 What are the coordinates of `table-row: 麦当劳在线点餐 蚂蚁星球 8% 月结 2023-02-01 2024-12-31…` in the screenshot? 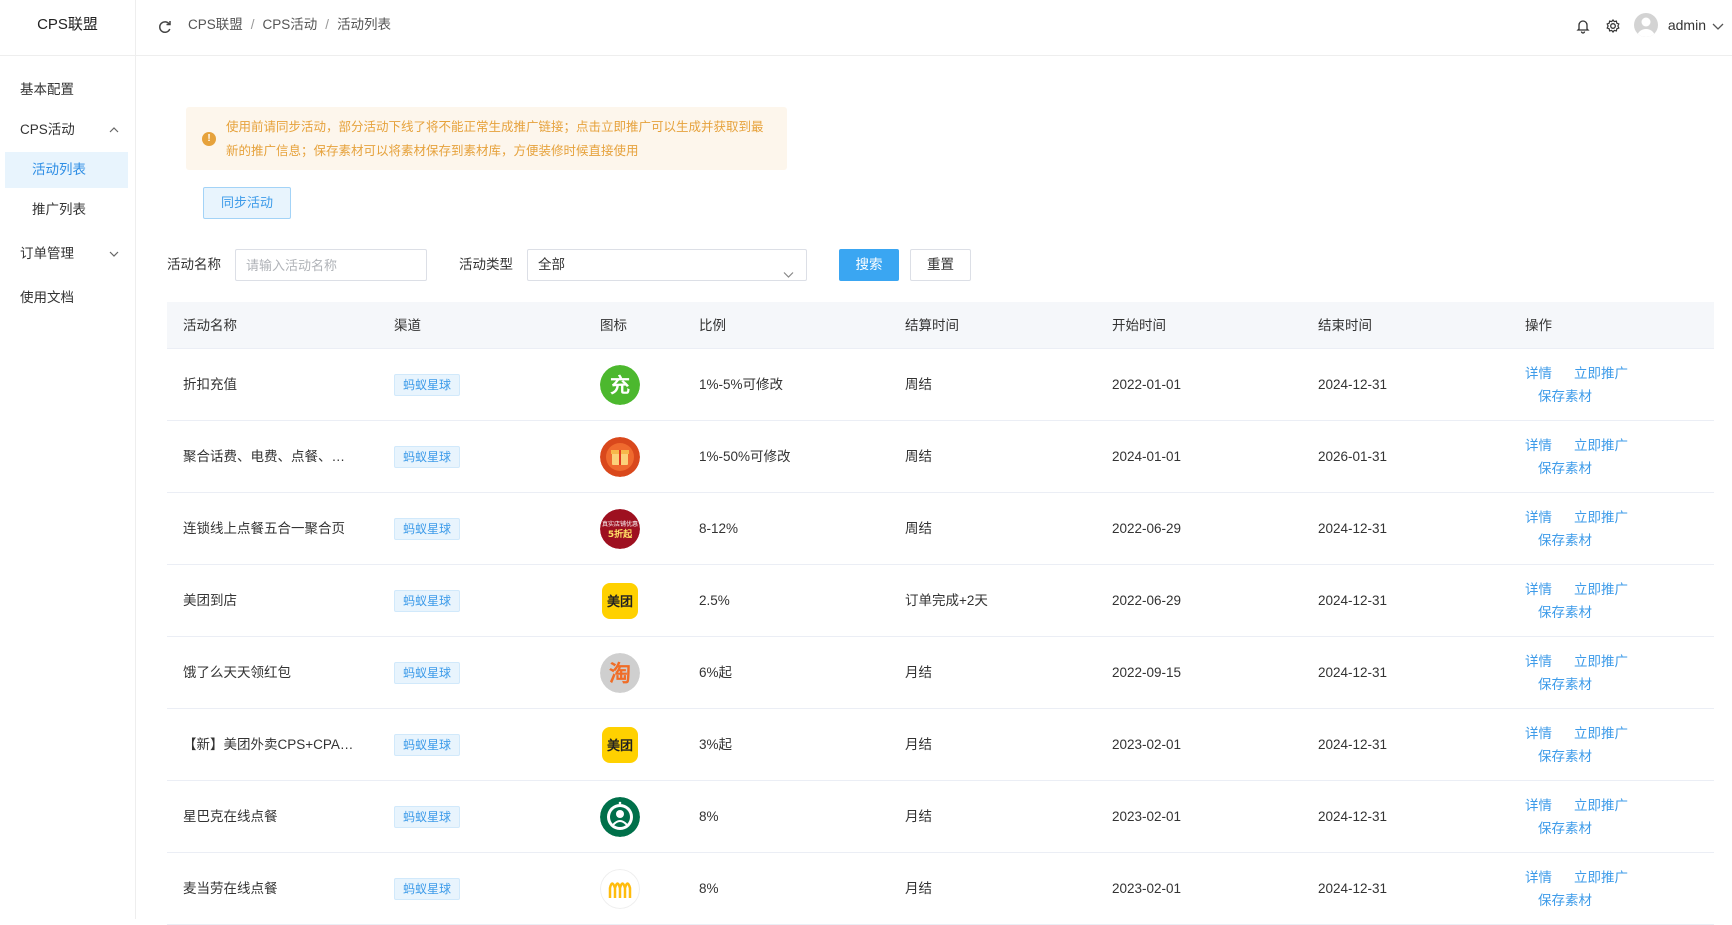 It's located at (940, 889).